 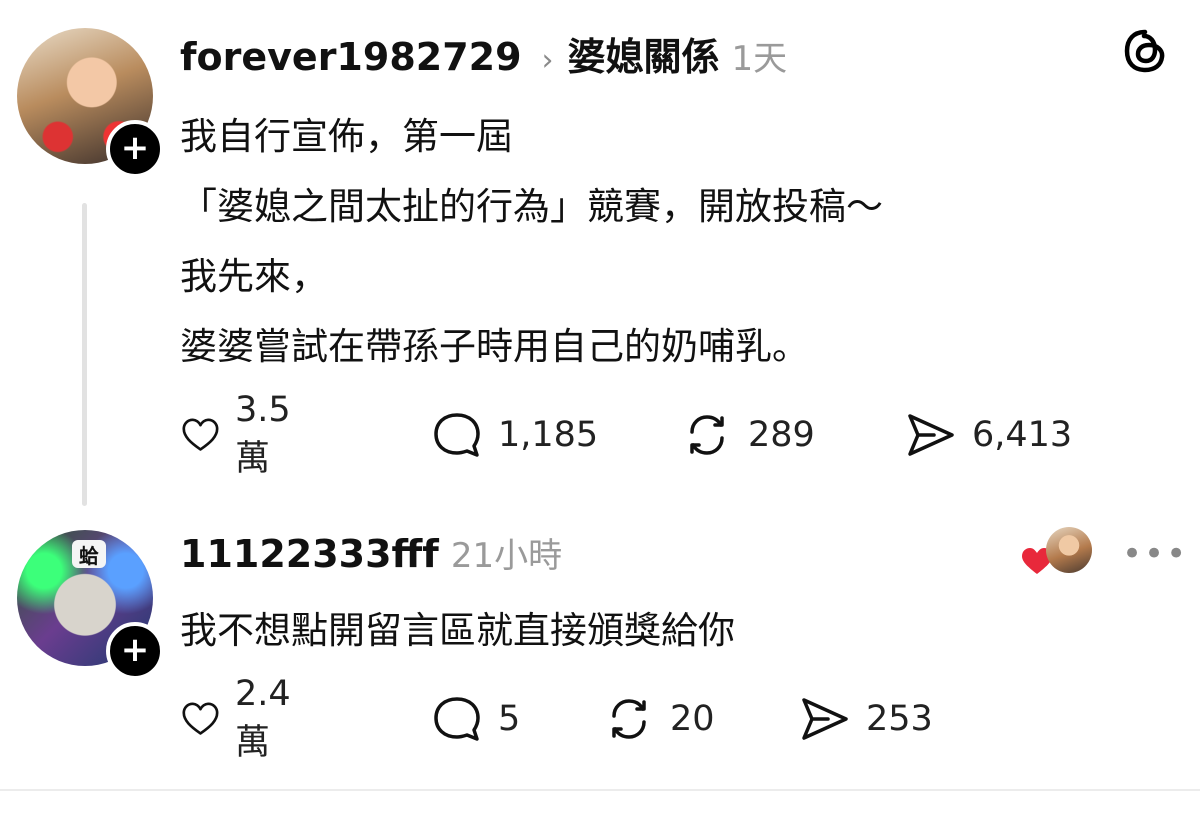 I want to click on post-text-line: 我先來，, so click(x=254, y=276).